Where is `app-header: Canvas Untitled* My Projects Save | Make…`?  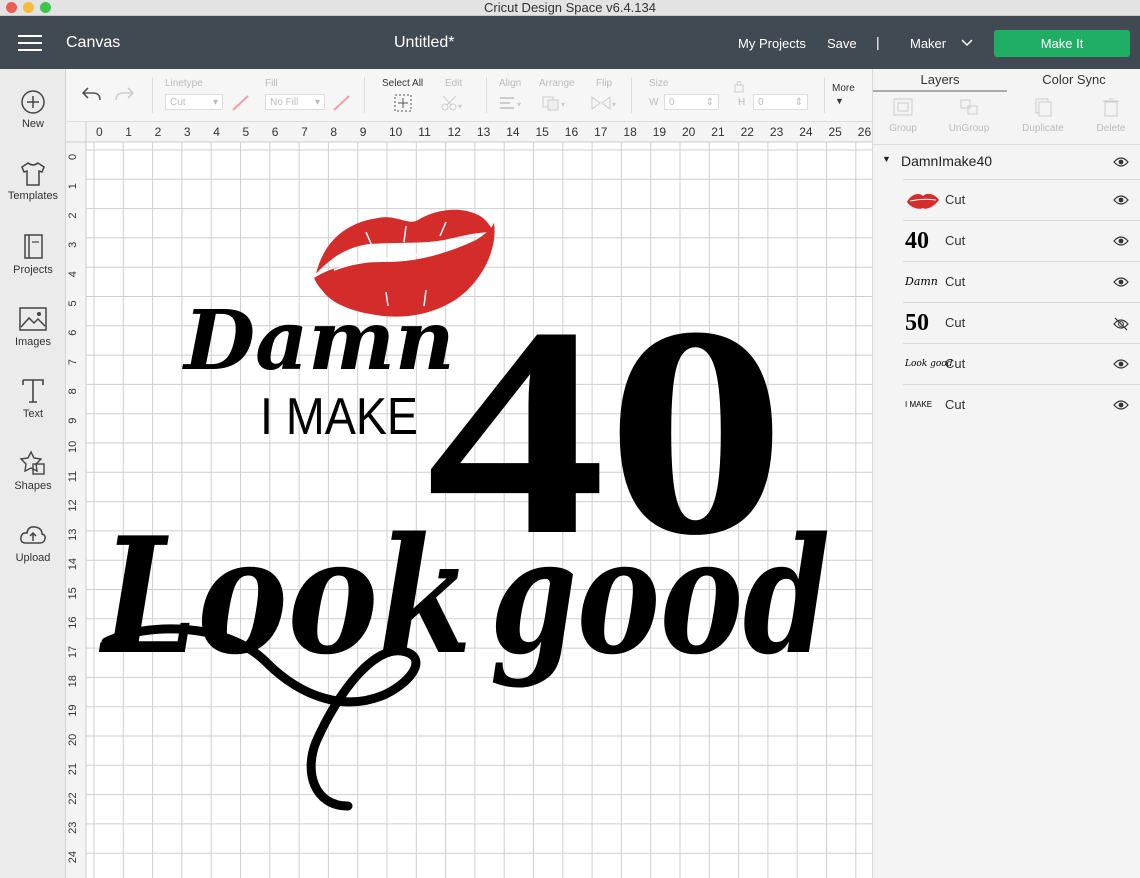
app-header: Canvas Untitled* My Projects Save | Make… is located at coordinates (570, 42).